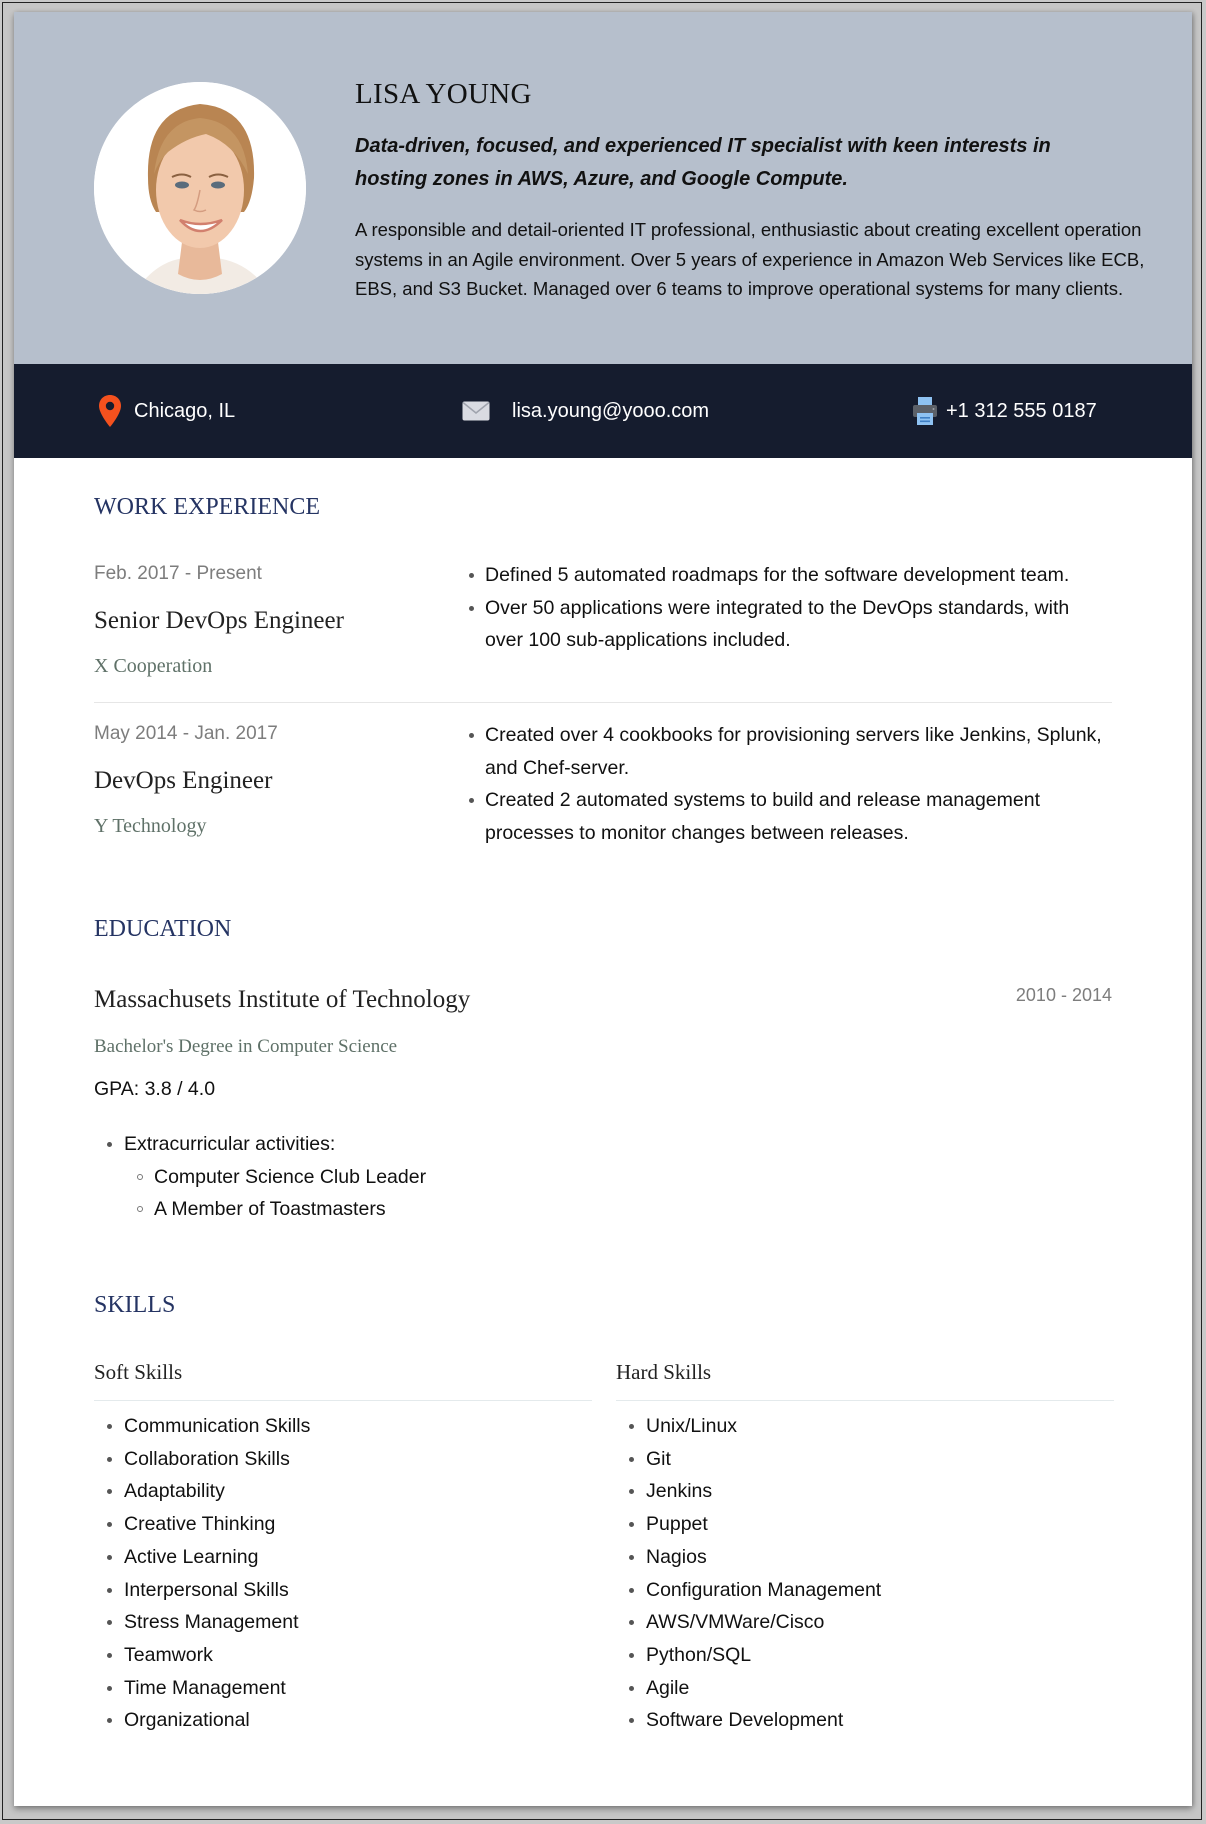  I want to click on skill-item: Nagios, so click(865, 1557).